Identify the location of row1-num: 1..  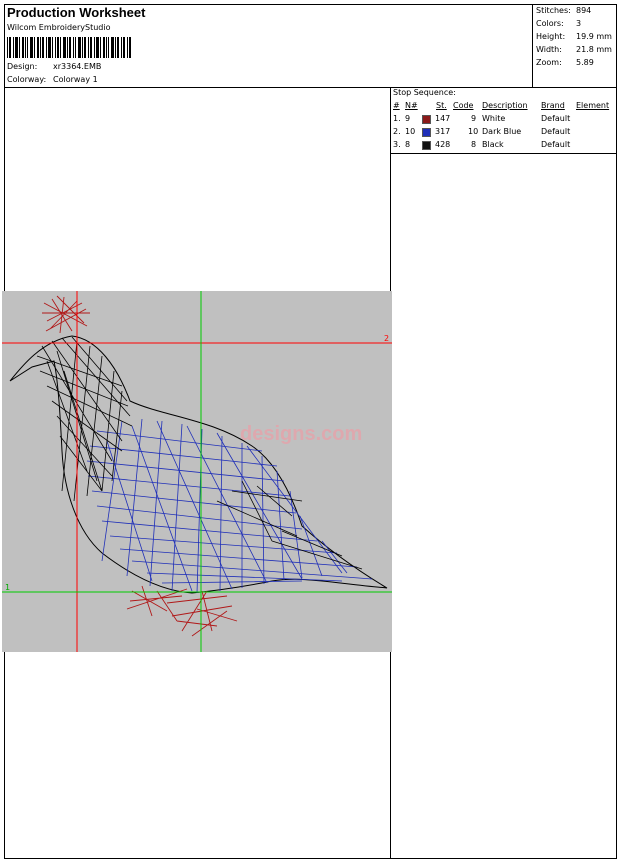
(397, 118).